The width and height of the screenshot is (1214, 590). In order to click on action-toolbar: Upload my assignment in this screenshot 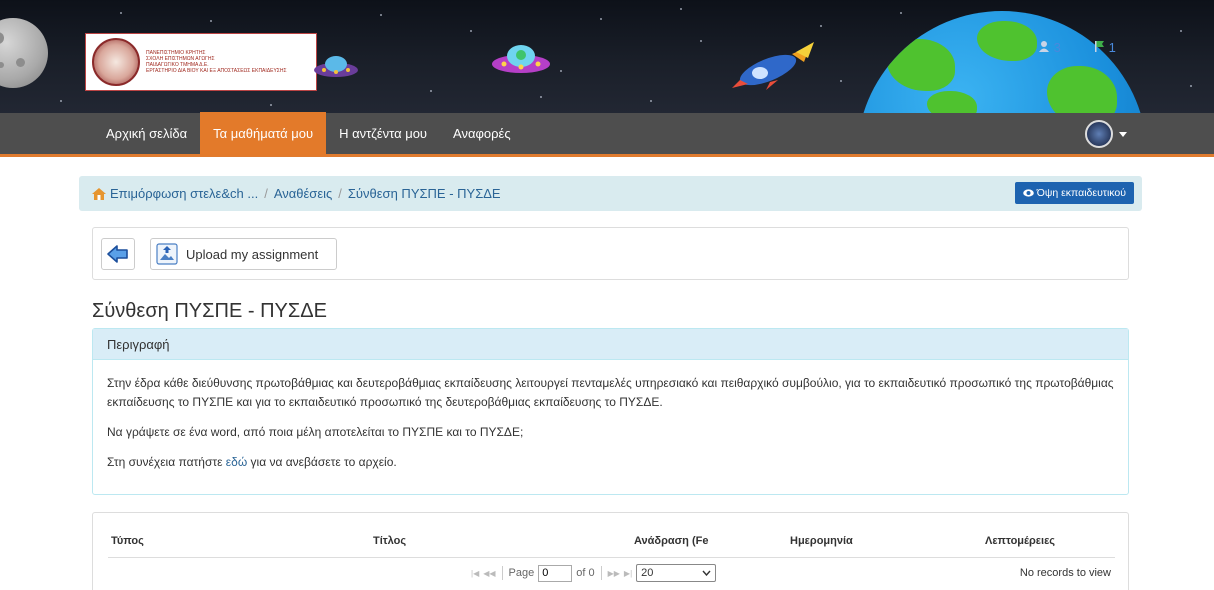, I will do `click(610, 253)`.